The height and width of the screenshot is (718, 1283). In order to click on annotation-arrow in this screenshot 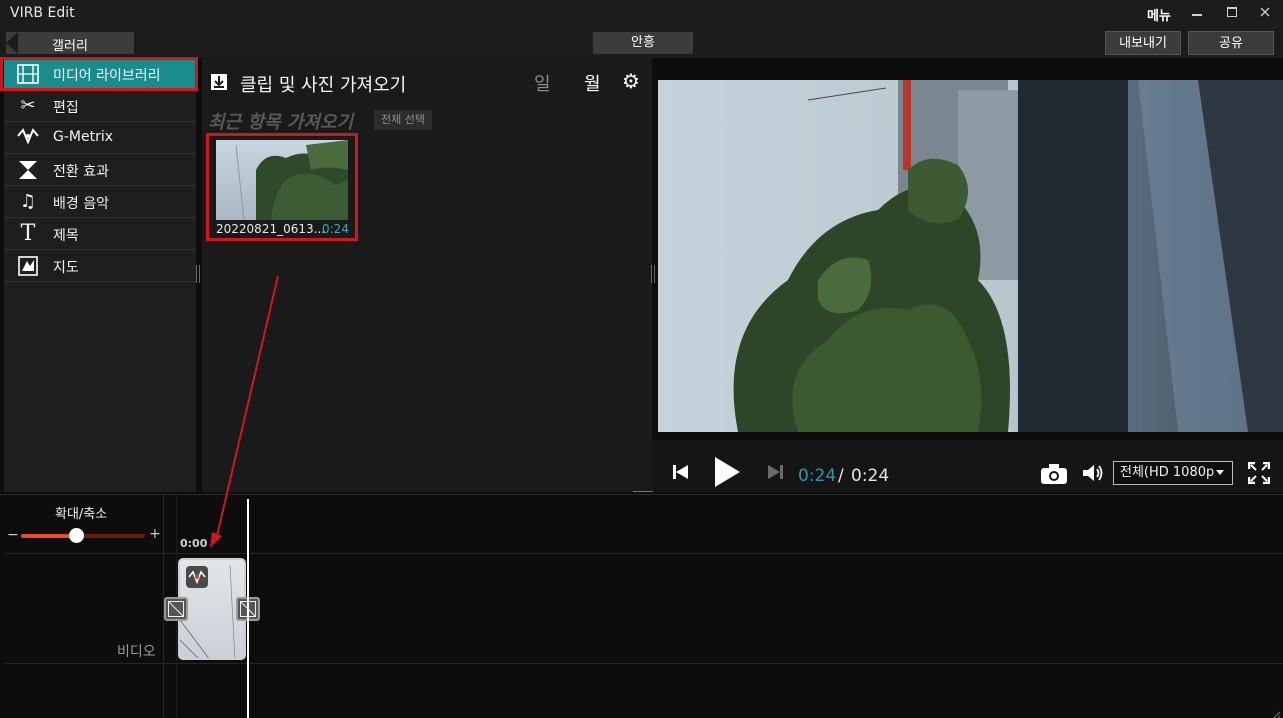, I will do `click(244, 411)`.